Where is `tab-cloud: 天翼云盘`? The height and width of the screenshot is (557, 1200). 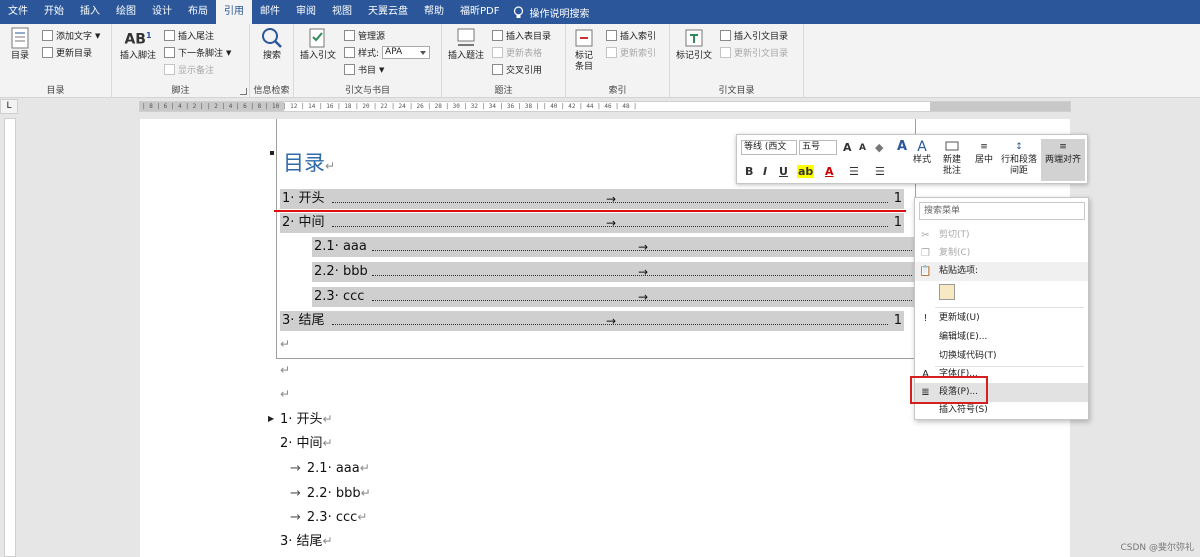
tab-cloud: 天翼云盘 is located at coordinates (388, 12).